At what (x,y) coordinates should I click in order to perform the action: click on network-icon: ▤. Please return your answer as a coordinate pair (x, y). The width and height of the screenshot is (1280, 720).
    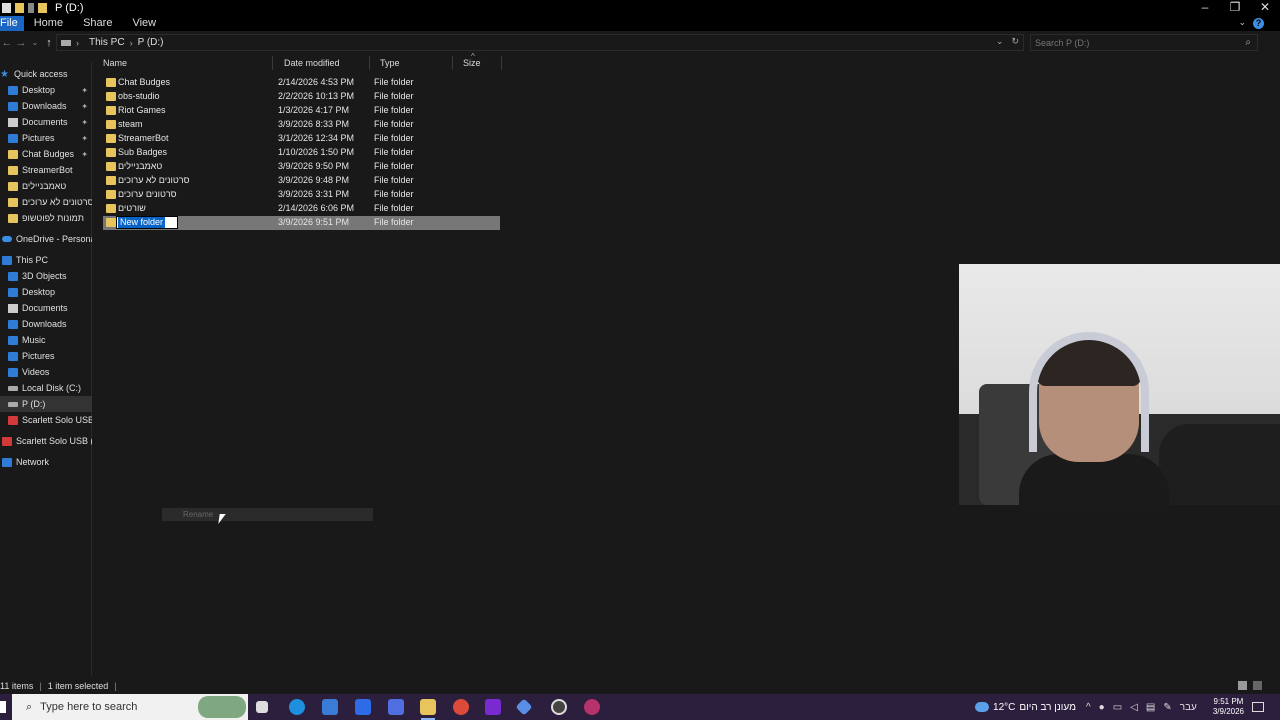
    Looking at the image, I should click on (1150, 707).